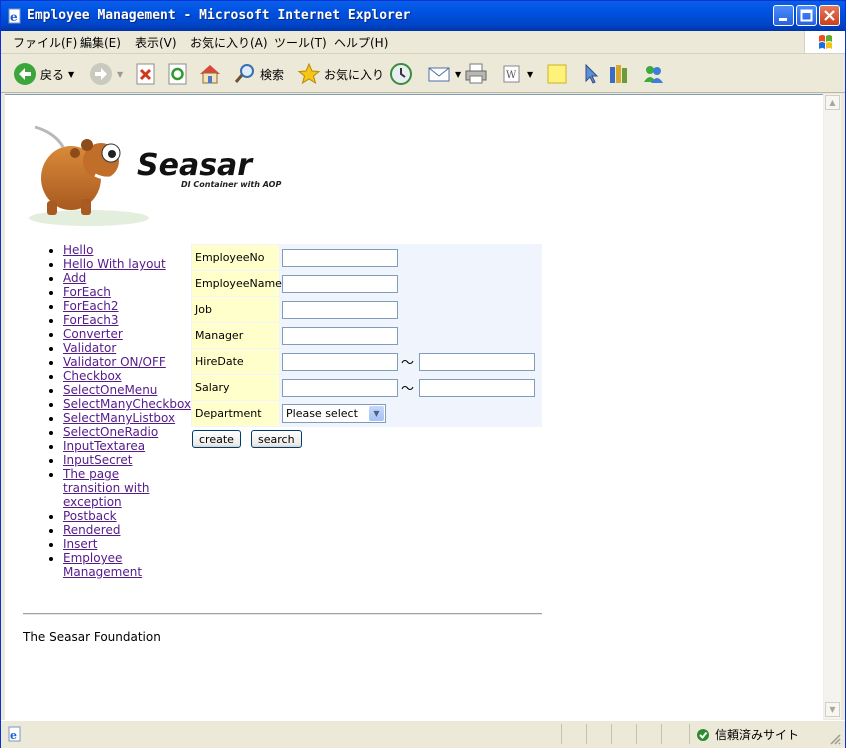  What do you see at coordinates (110, 390) in the screenshot?
I see `nav-link-selectonemenu: SelectOneMenu` at bounding box center [110, 390].